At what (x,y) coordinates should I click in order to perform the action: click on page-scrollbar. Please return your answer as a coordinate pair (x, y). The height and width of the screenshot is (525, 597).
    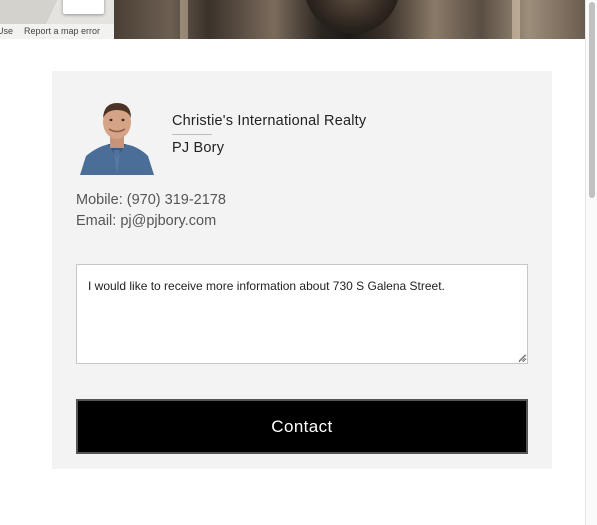
    Looking at the image, I should click on (591, 262).